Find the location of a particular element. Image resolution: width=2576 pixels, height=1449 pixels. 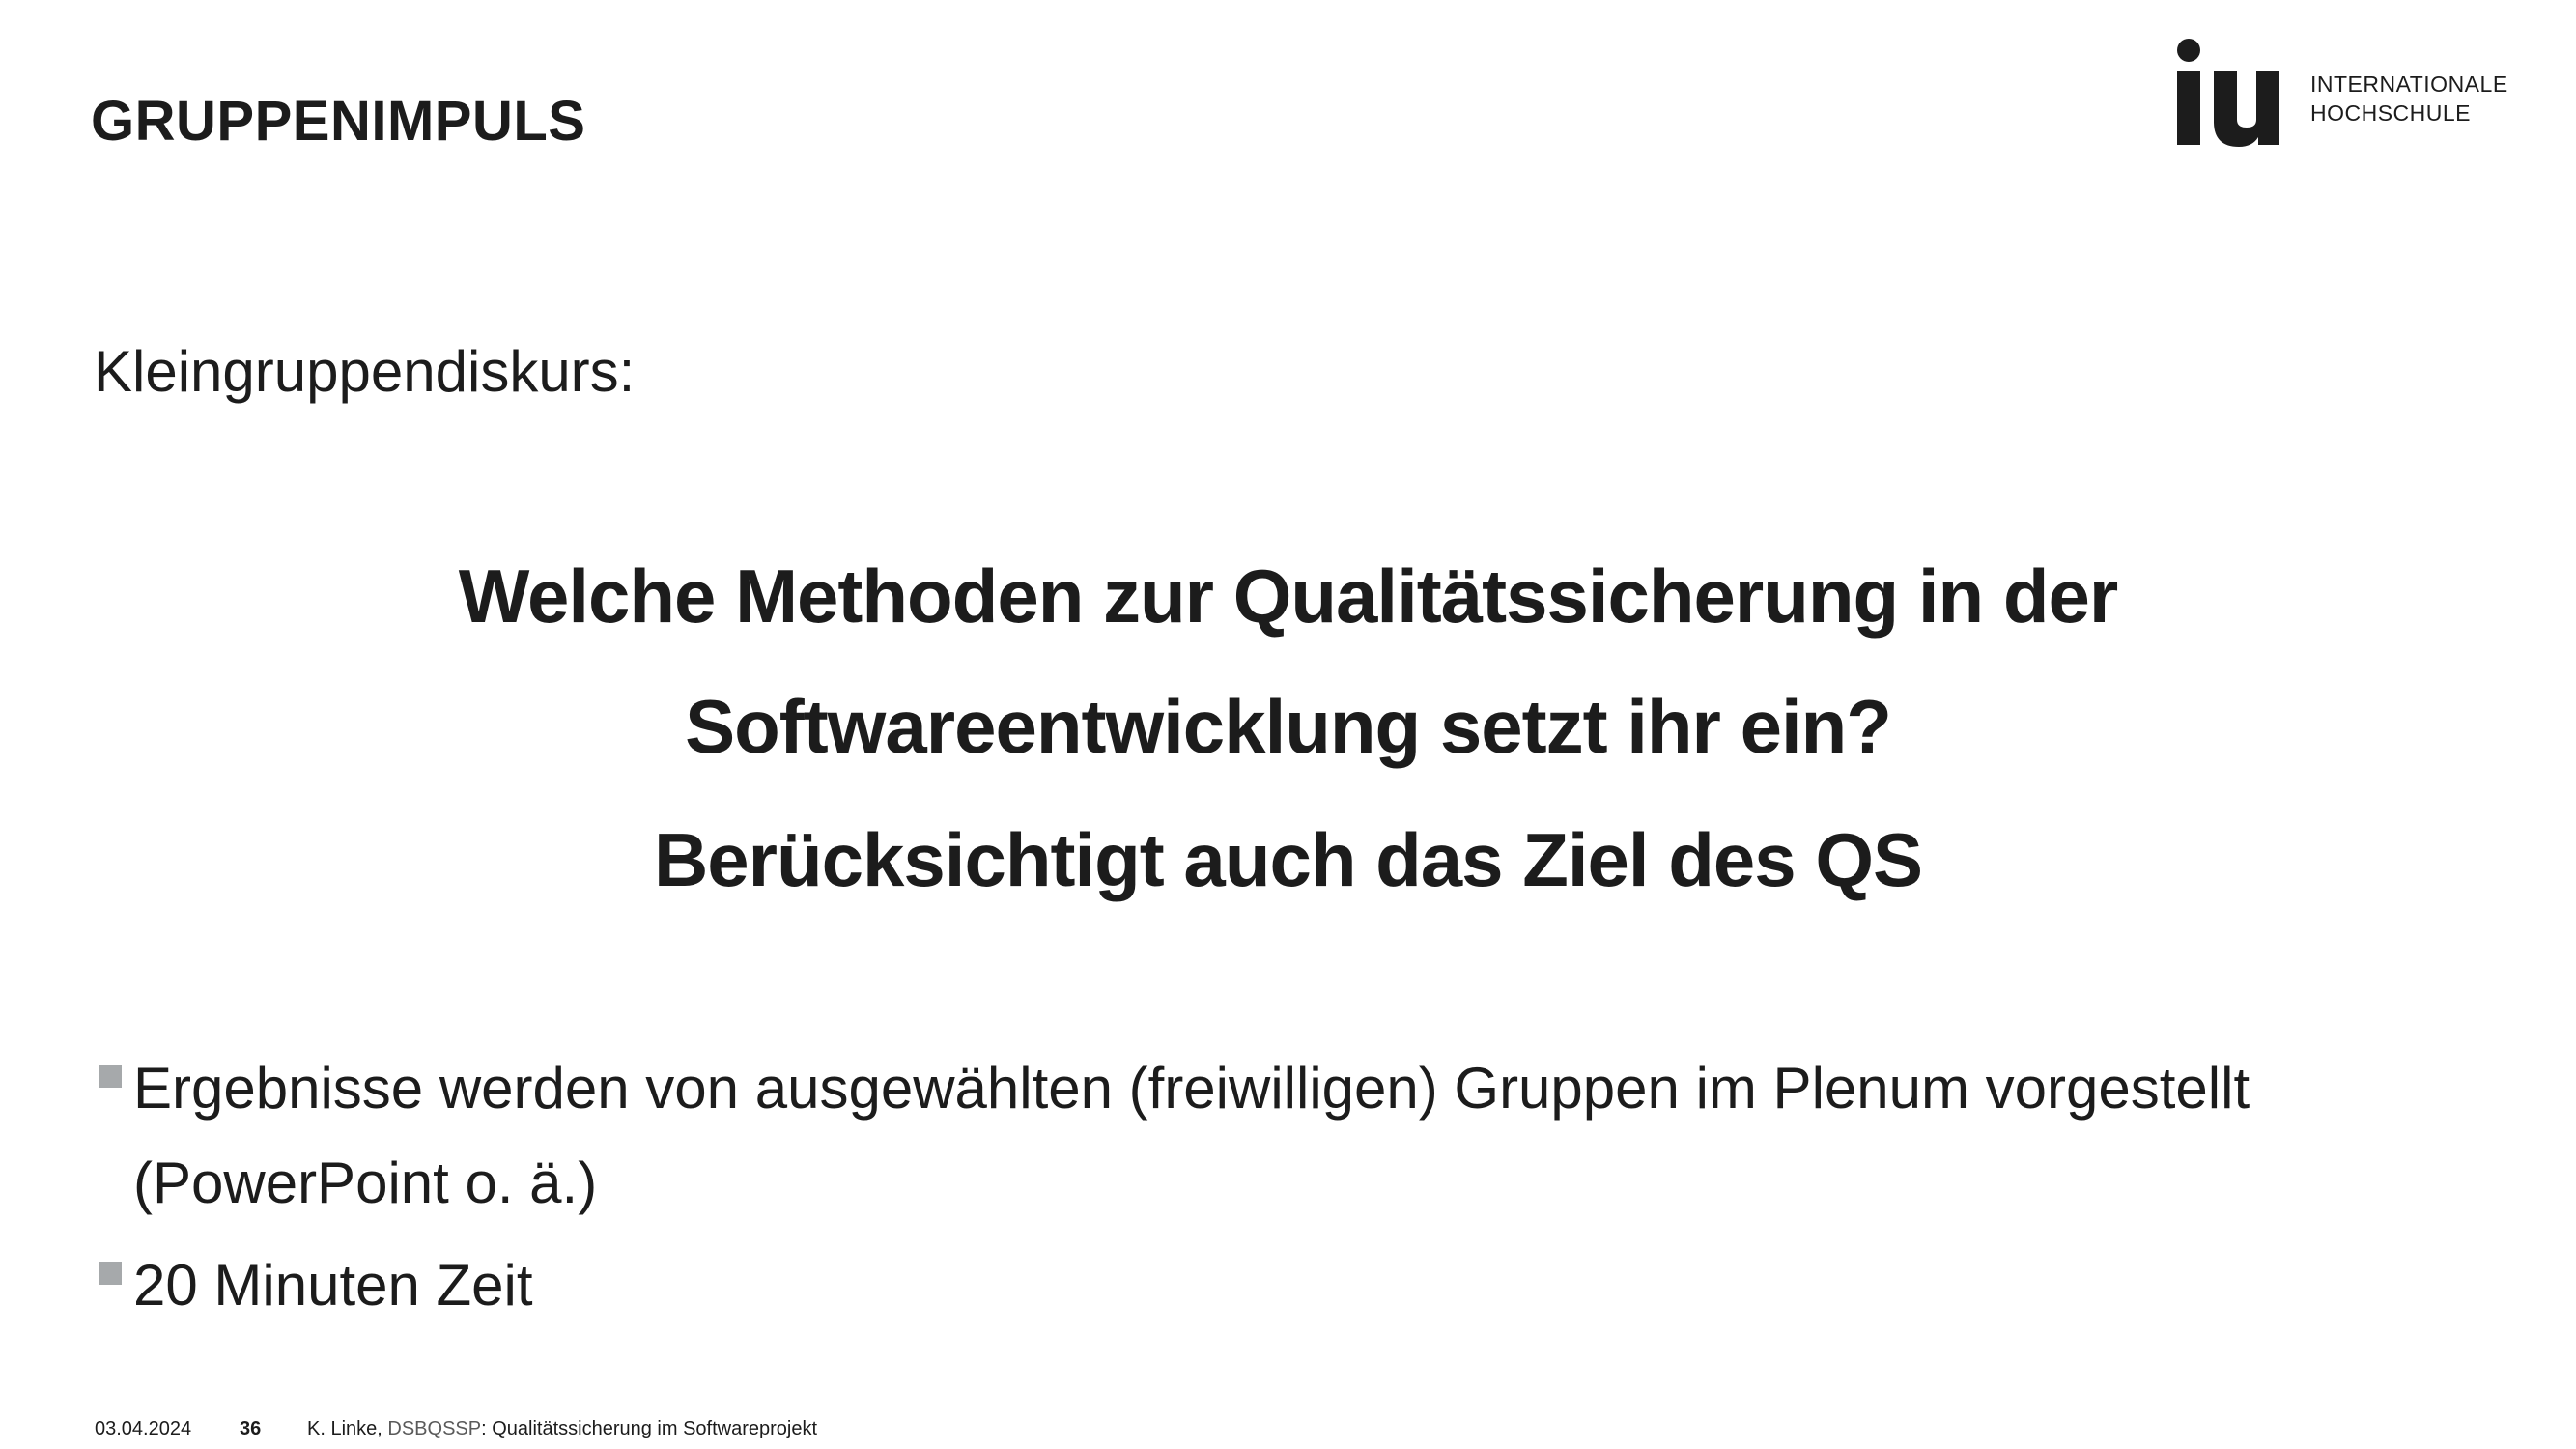

slide-title: GRUPPENIMPULS is located at coordinates (338, 121).